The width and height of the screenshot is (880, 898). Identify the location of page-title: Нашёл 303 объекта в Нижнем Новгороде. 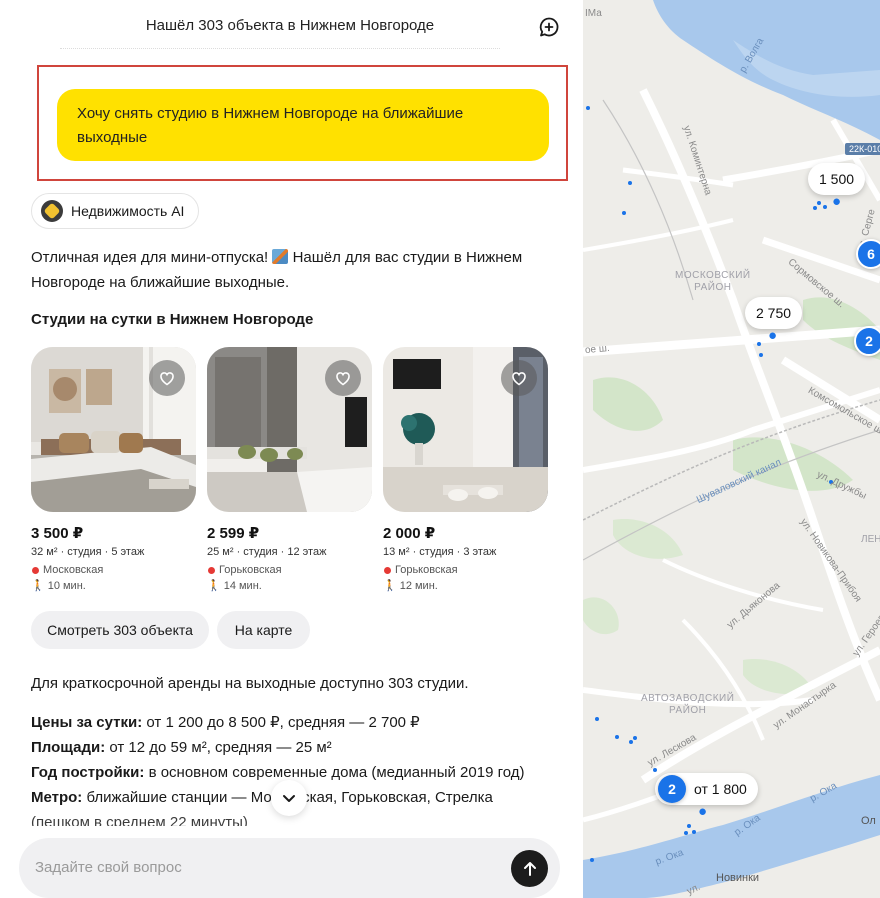
(290, 25).